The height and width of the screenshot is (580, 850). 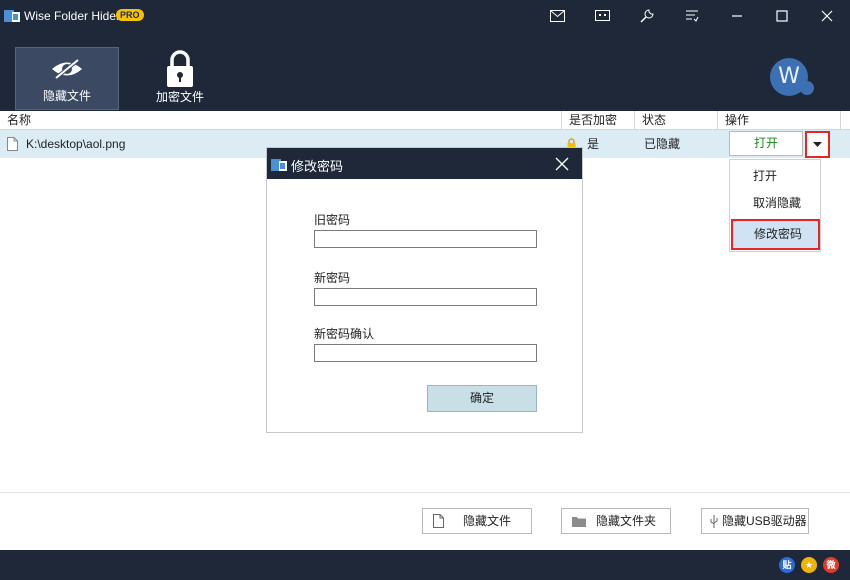 I want to click on menu-item-change-password: 修改密码, so click(x=775, y=234).